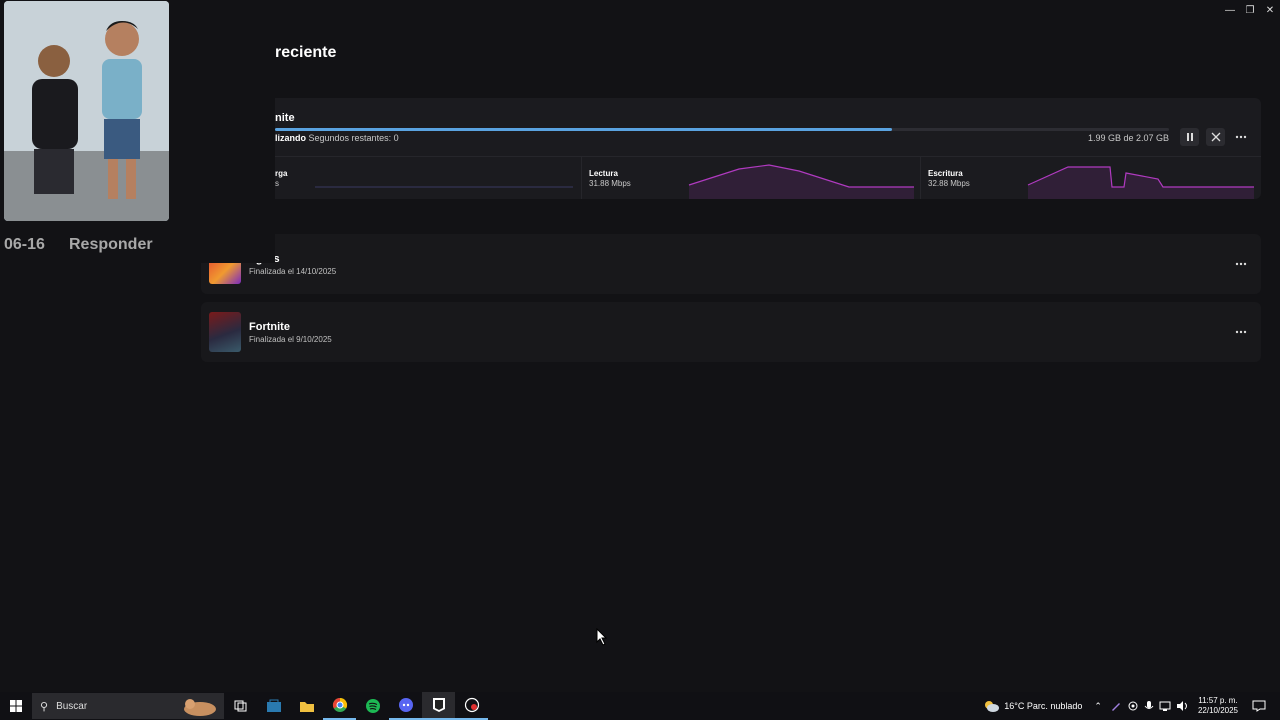  I want to click on game-thumbnail, so click(225, 332).